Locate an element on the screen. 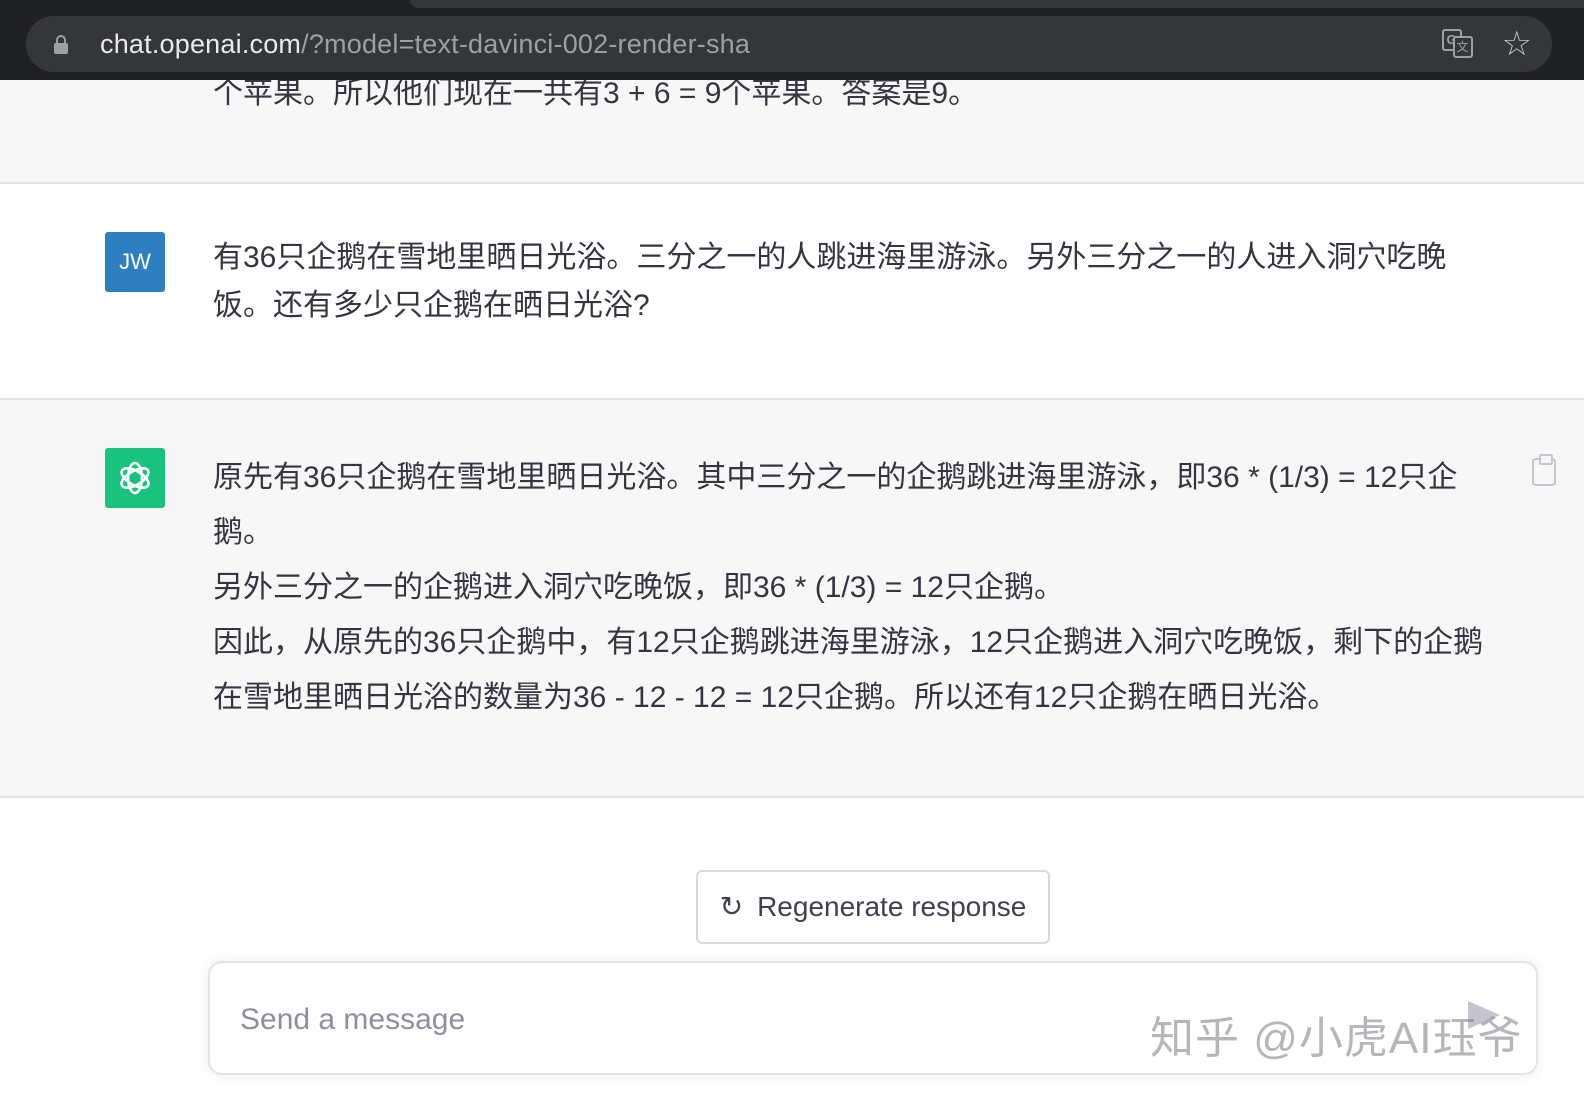 The image size is (1584, 1108). openai-logo-icon is located at coordinates (135, 478).